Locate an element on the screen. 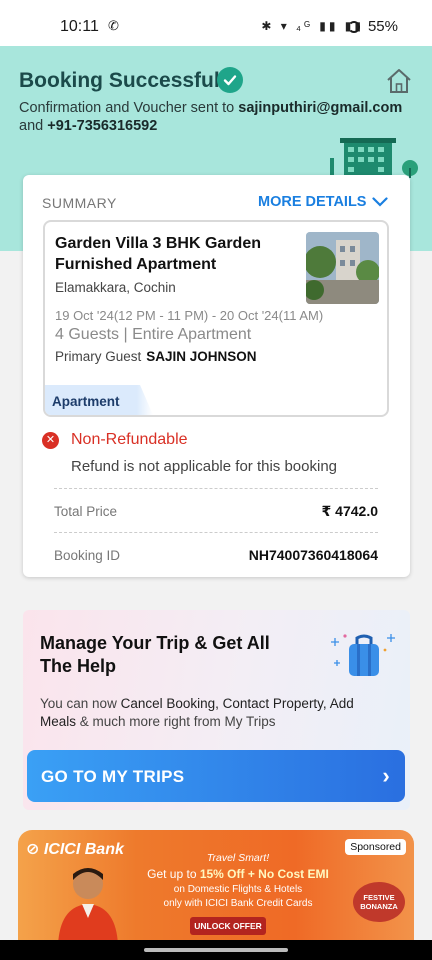  booking-id-value: NH74007360418064 is located at coordinates (313, 555).